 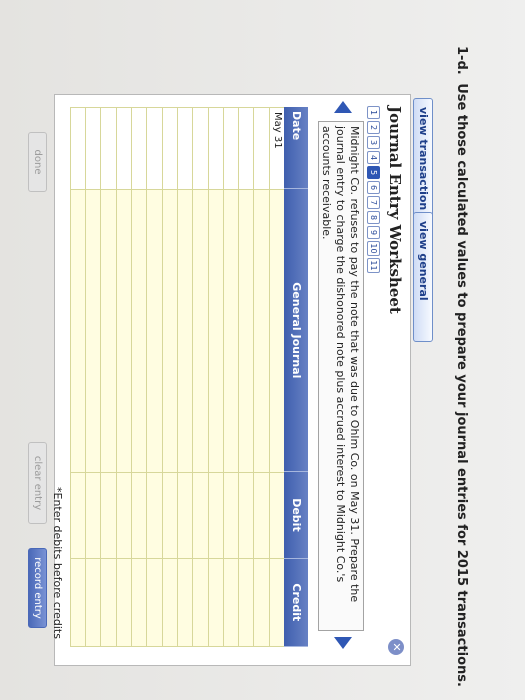 What do you see at coordinates (296, 148) in the screenshot?
I see `header-date: Date` at bounding box center [296, 148].